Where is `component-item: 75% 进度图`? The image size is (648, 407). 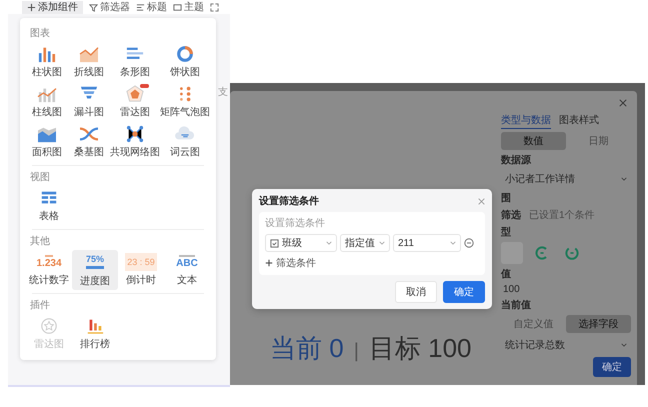 component-item: 75% 进度图 is located at coordinates (95, 270).